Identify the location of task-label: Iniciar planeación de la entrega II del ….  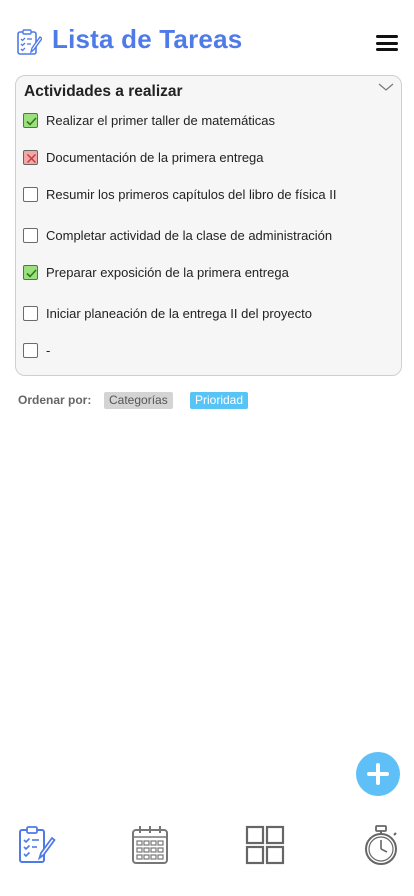
(179, 313).